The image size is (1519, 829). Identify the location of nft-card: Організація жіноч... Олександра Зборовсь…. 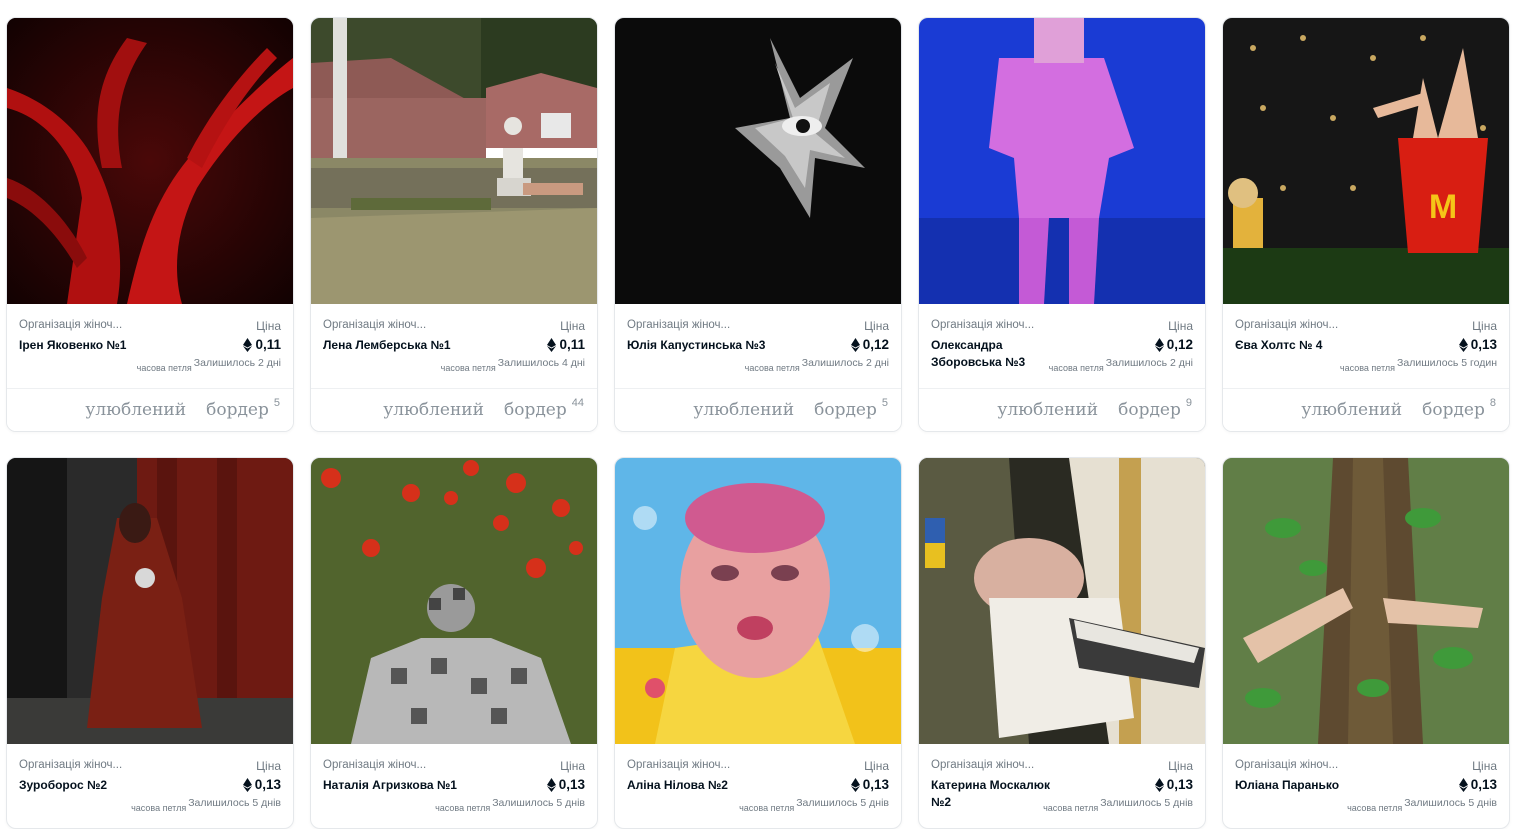
(1062, 224).